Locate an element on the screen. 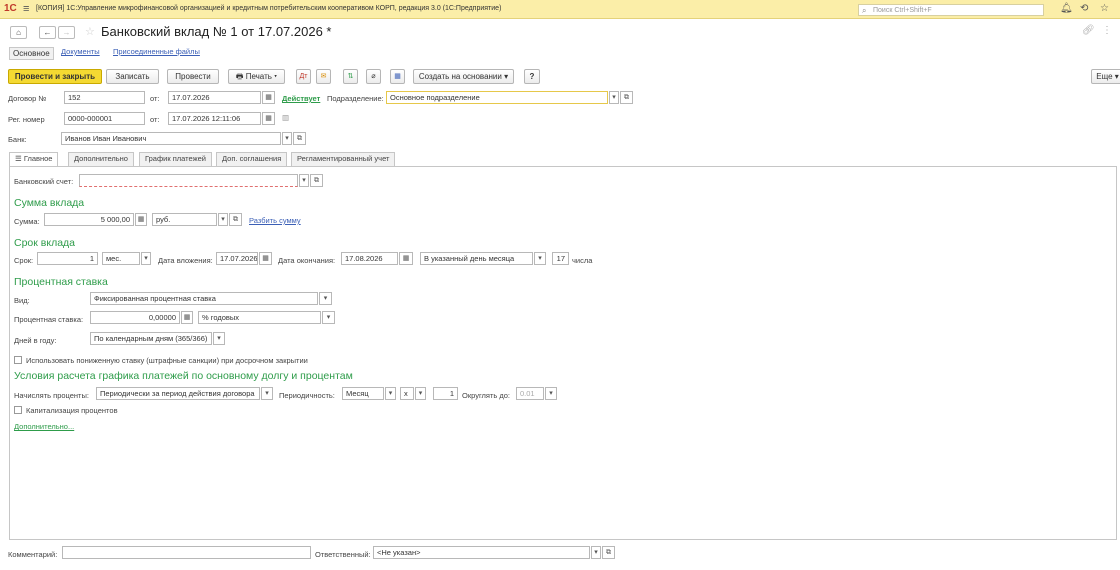  term-field: 1 is located at coordinates (67, 258).